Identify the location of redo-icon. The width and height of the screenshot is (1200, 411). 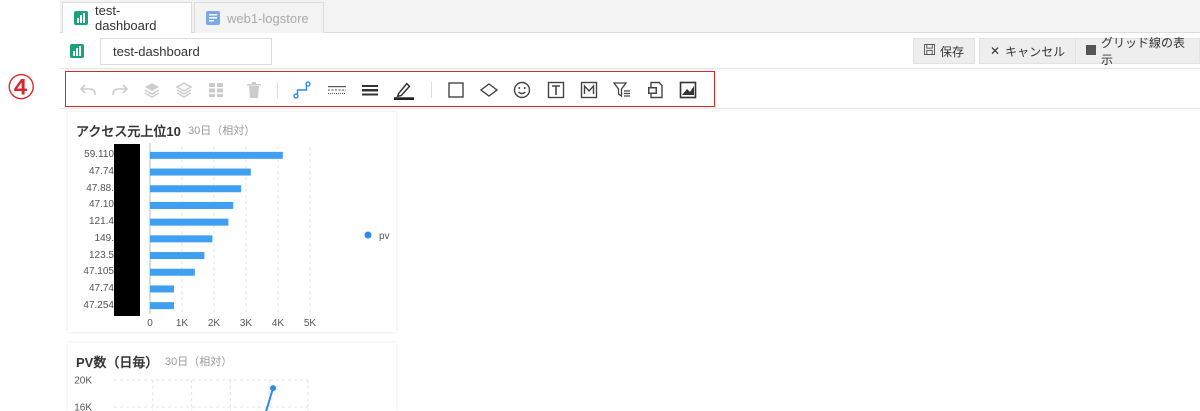
(120, 90).